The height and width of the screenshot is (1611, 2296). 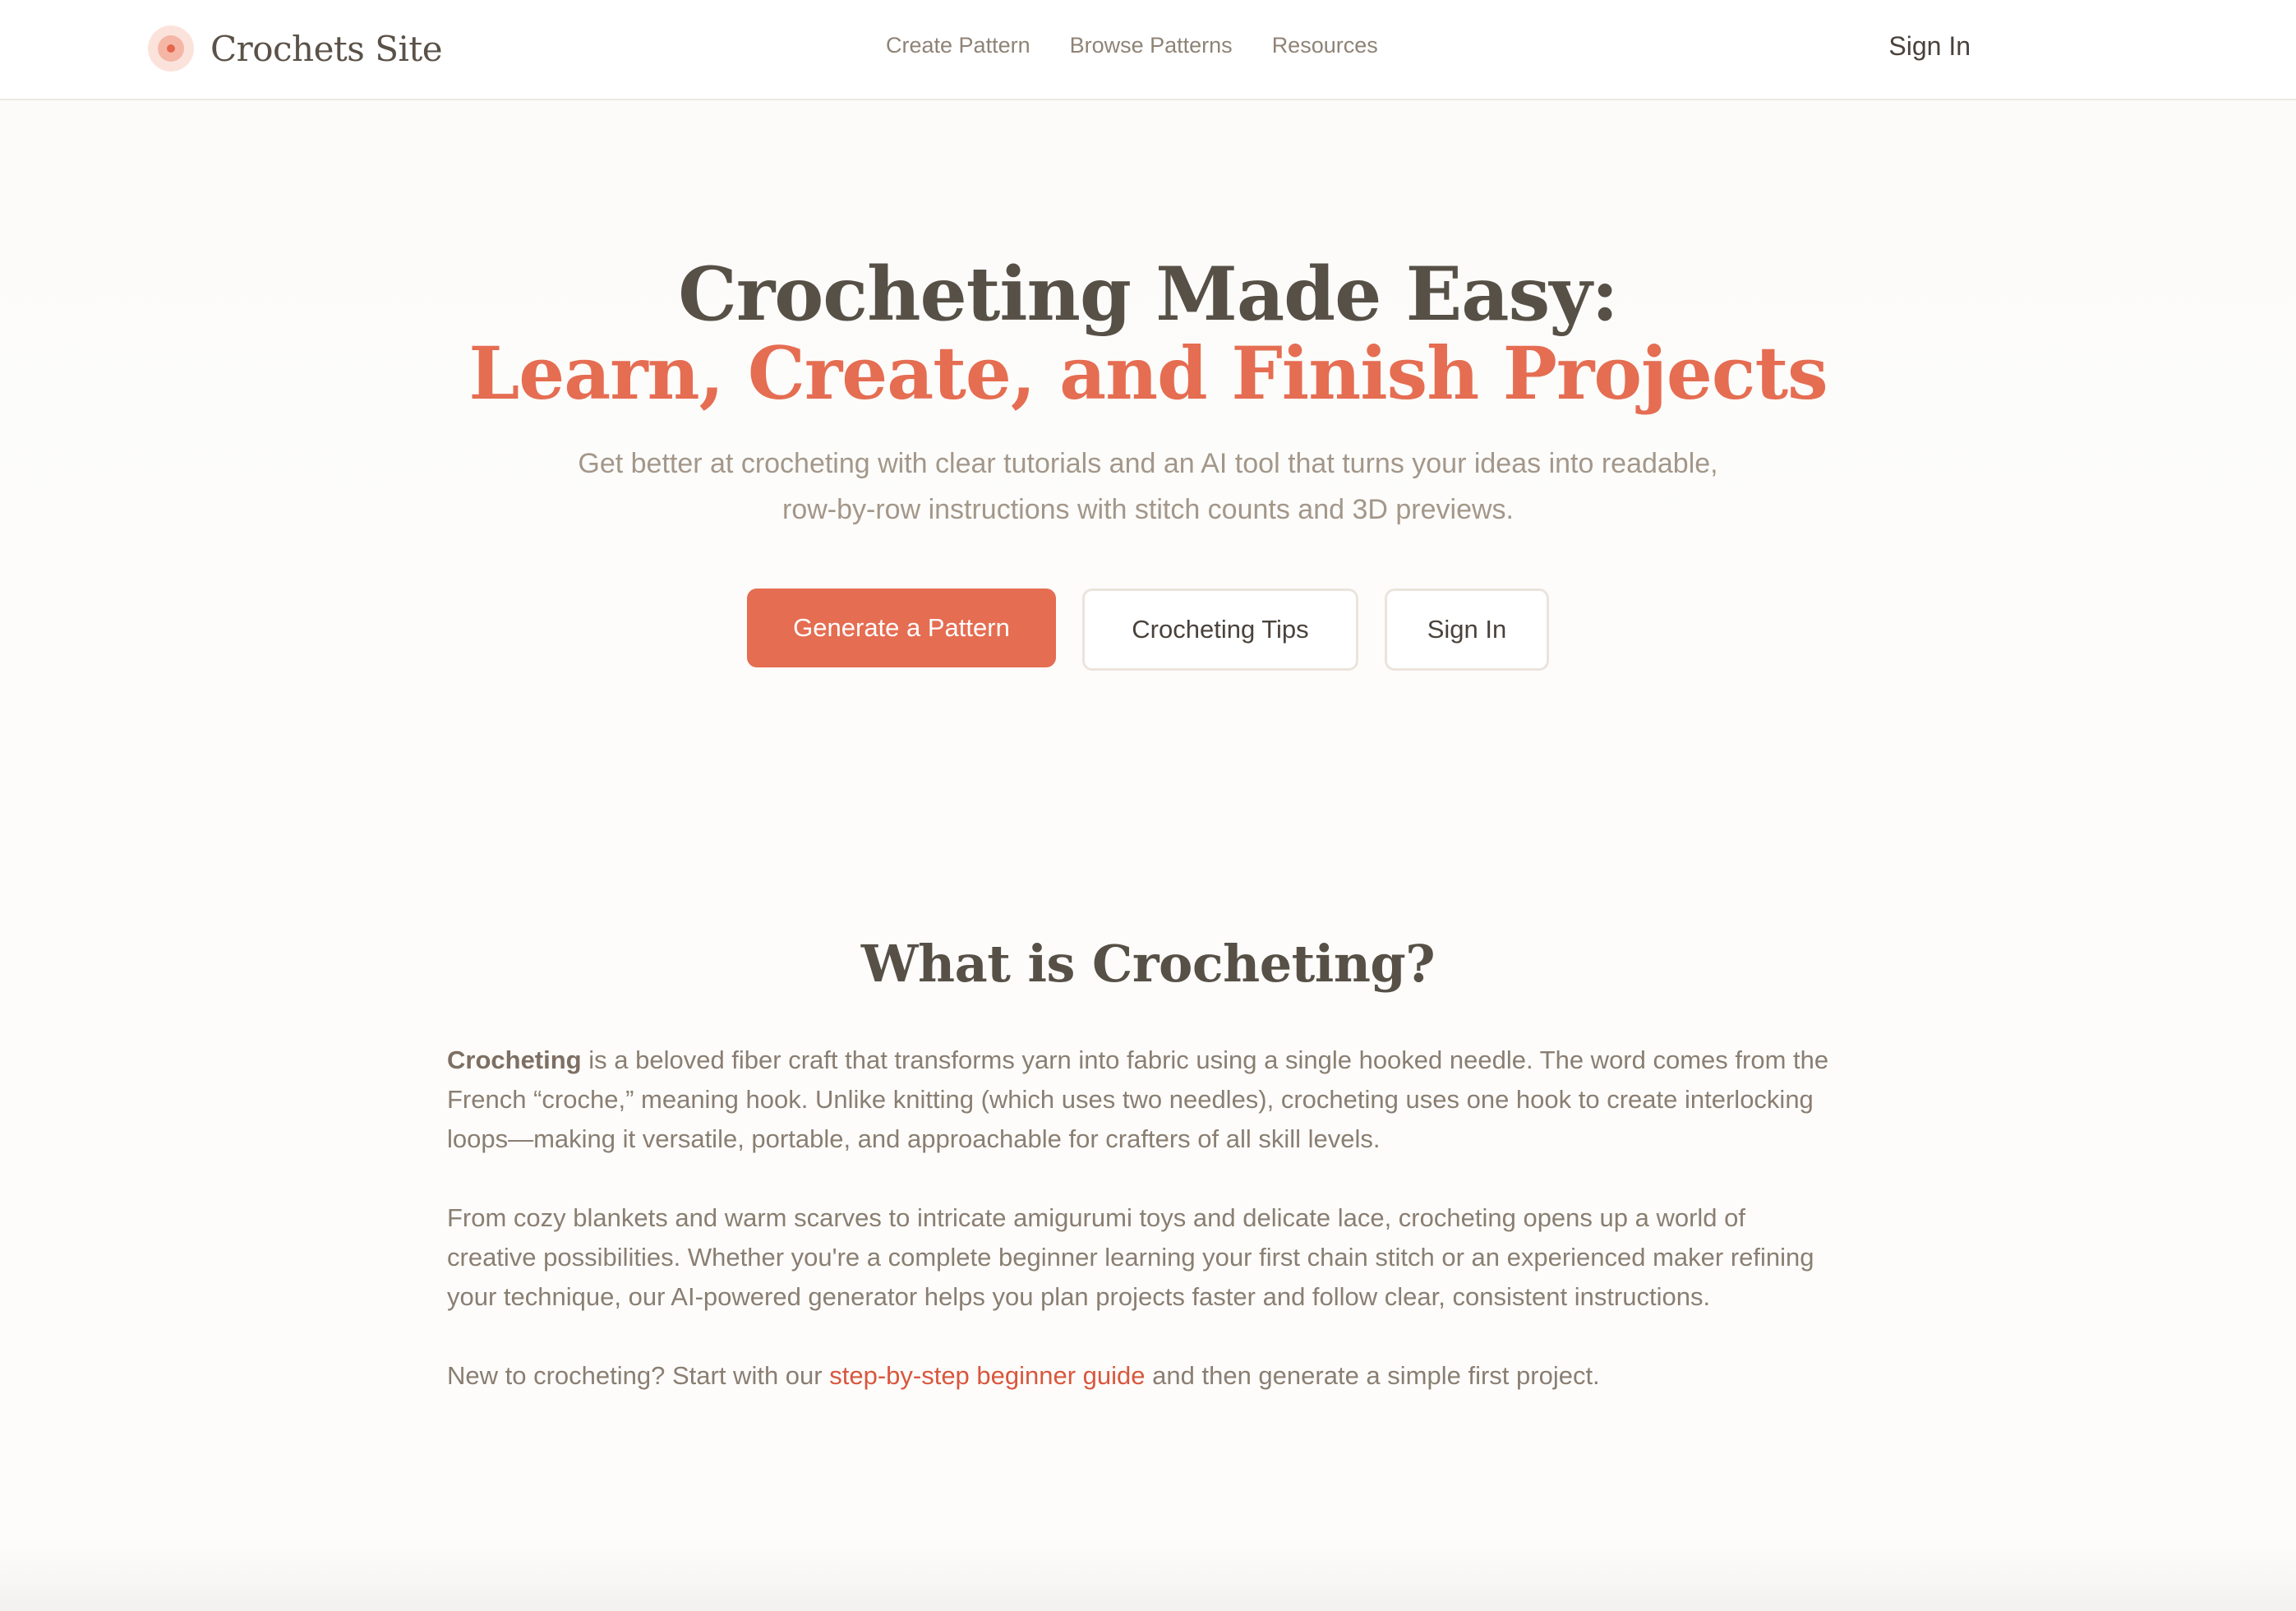 What do you see at coordinates (1929, 47) in the screenshot?
I see `header-sign-in-link: Sign In` at bounding box center [1929, 47].